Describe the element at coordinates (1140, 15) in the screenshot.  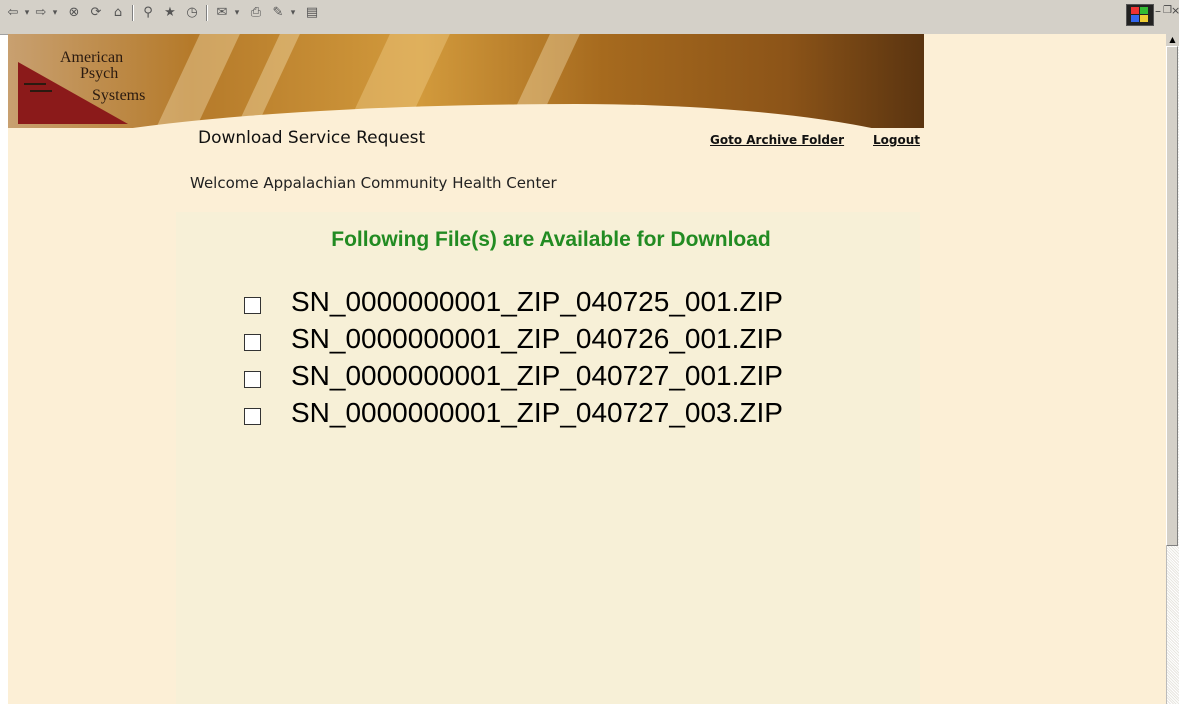
I see `windows-flag-icon` at that location.